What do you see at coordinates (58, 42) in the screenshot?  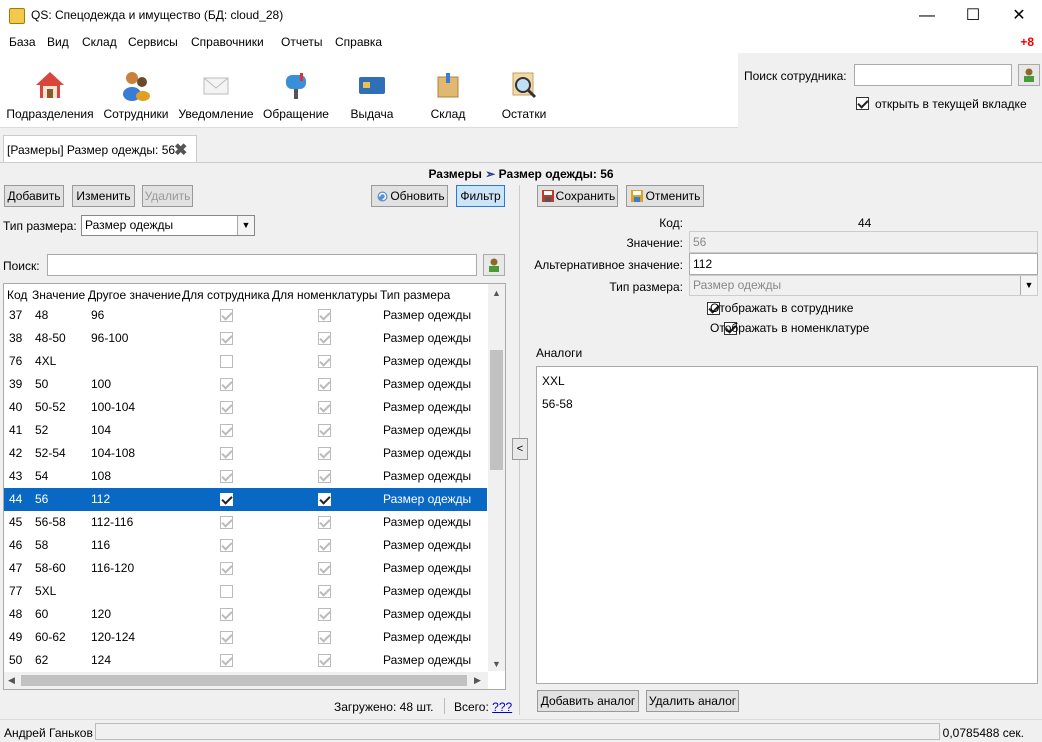 I see `menu-view: Вид` at bounding box center [58, 42].